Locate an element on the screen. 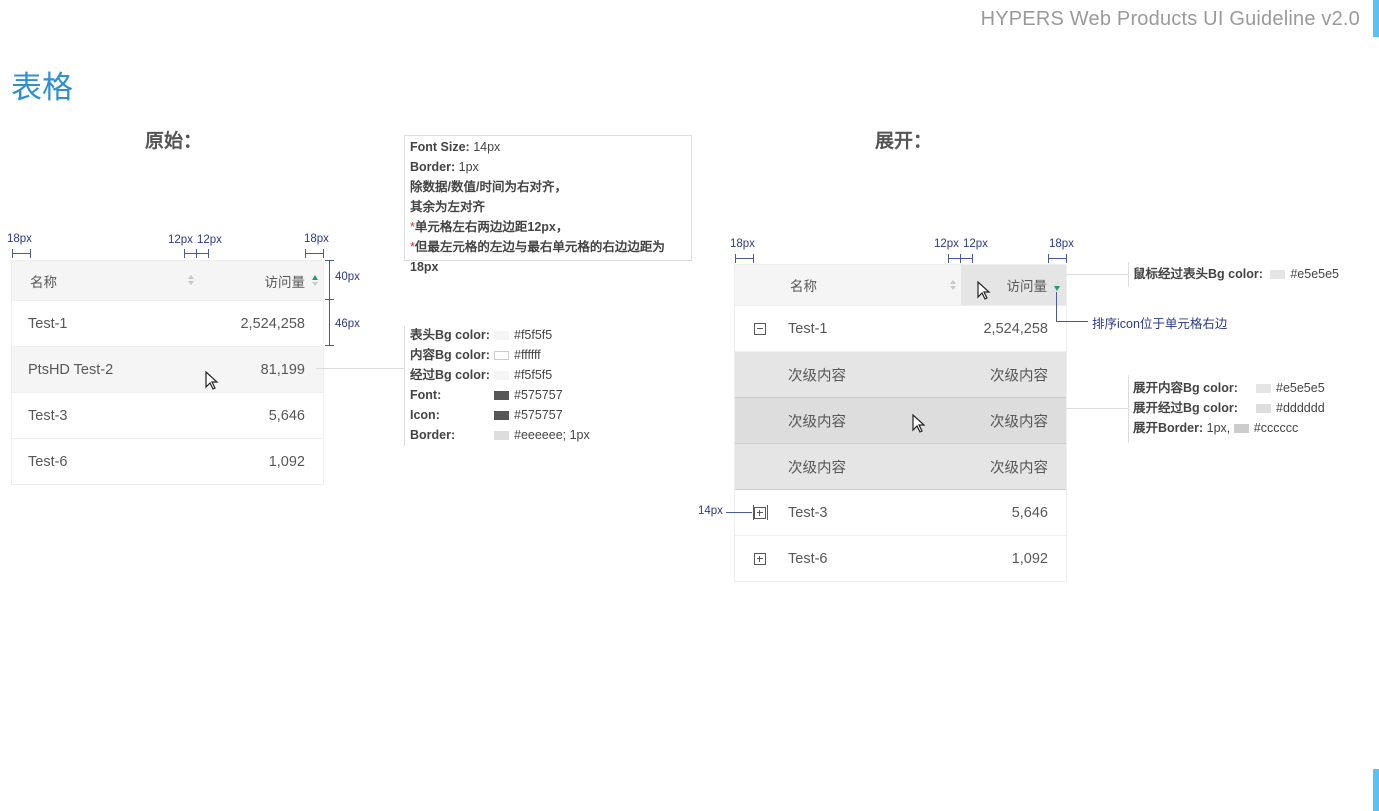 Image resolution: width=1379 pixels, height=811 pixels. row-value: 81,199 is located at coordinates (282, 369).